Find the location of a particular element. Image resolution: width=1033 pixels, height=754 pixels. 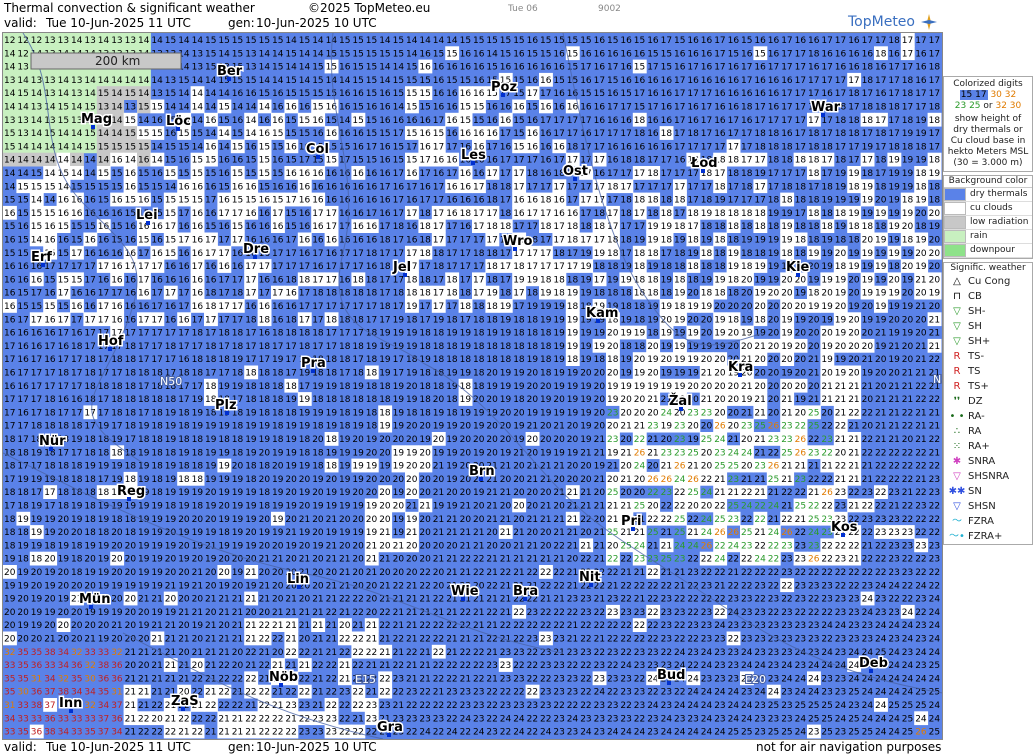

grid-value: 25 is located at coordinates (692, 453).